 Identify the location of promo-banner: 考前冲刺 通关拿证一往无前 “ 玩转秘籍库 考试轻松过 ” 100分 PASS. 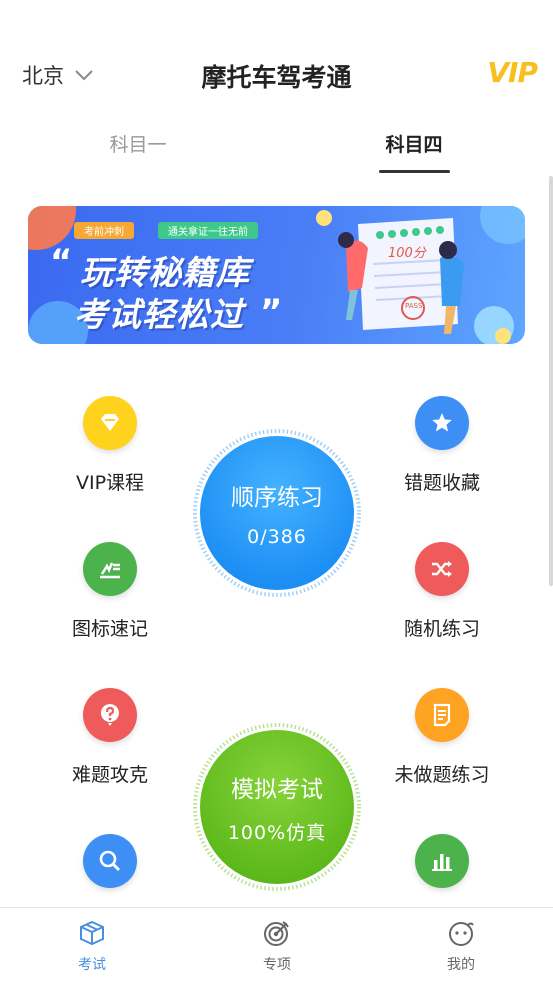
(276, 275).